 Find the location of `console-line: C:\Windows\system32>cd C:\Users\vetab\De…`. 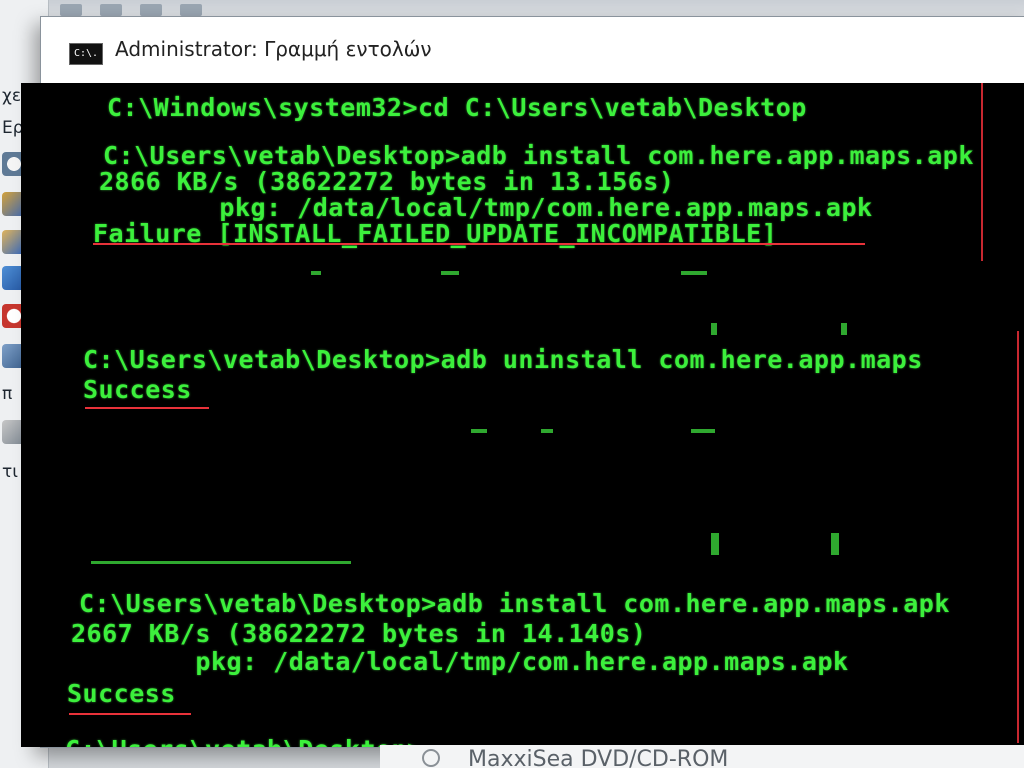

console-line: C:\Windows\system32>cd C:\Users\vetab\De… is located at coordinates (457, 107).